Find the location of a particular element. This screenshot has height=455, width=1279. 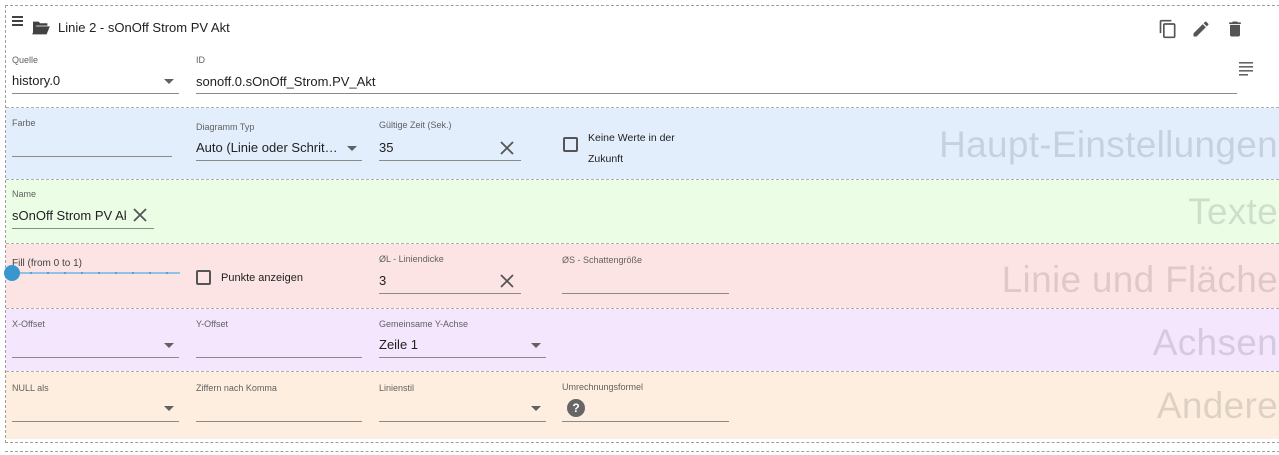

line-header: Linie 2 - sOnOff Strom PV Akt is located at coordinates (639, 23).